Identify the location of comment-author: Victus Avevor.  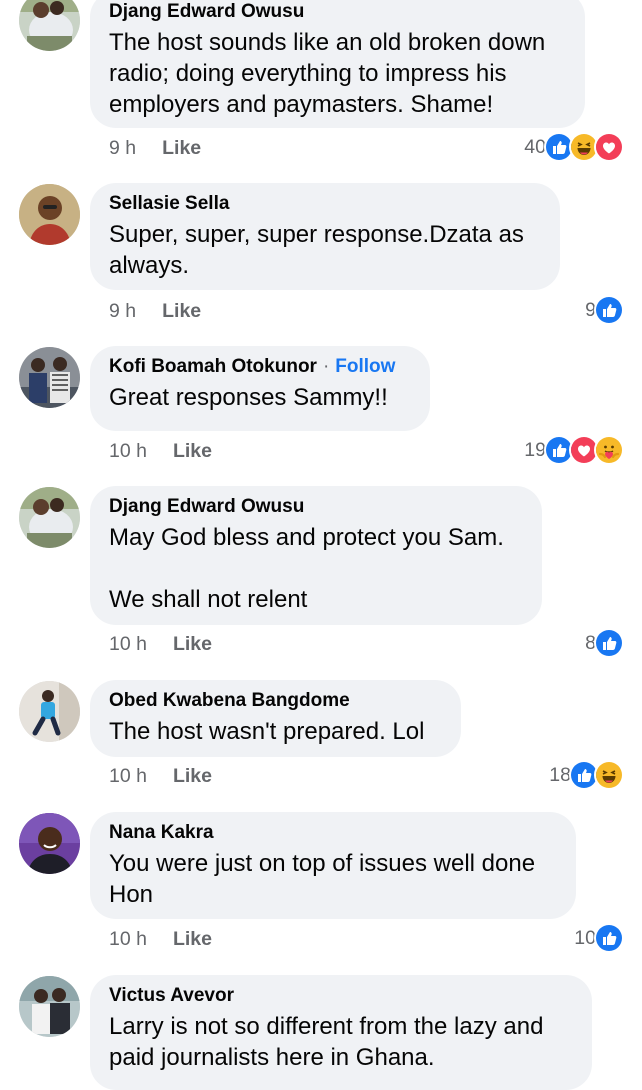
(171, 995).